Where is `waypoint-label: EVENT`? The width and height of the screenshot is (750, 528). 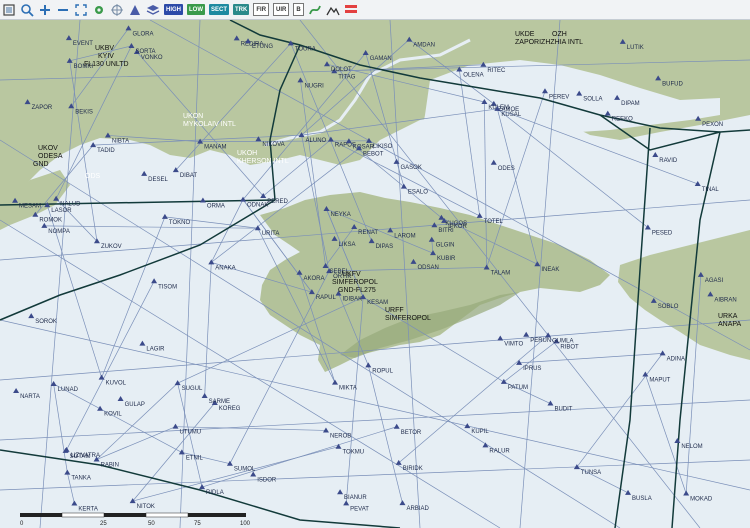 waypoint-label: EVENT is located at coordinates (83, 44).